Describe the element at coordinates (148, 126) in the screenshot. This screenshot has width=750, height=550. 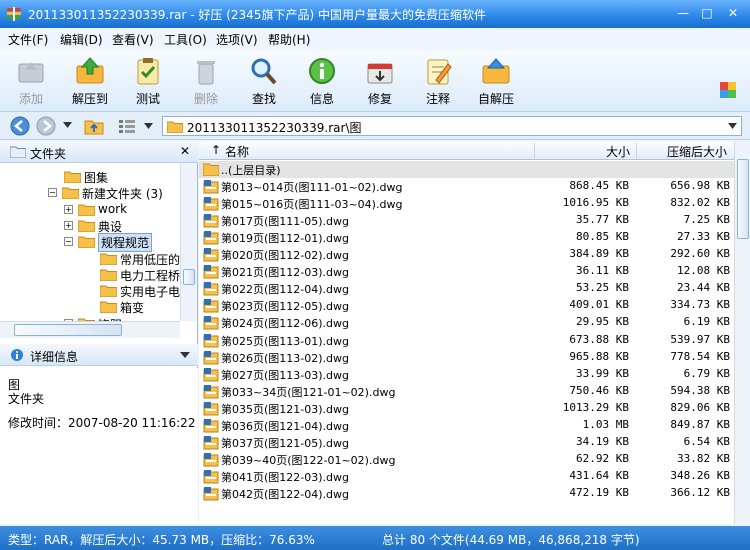
I see `view-dropdown-icon` at that location.